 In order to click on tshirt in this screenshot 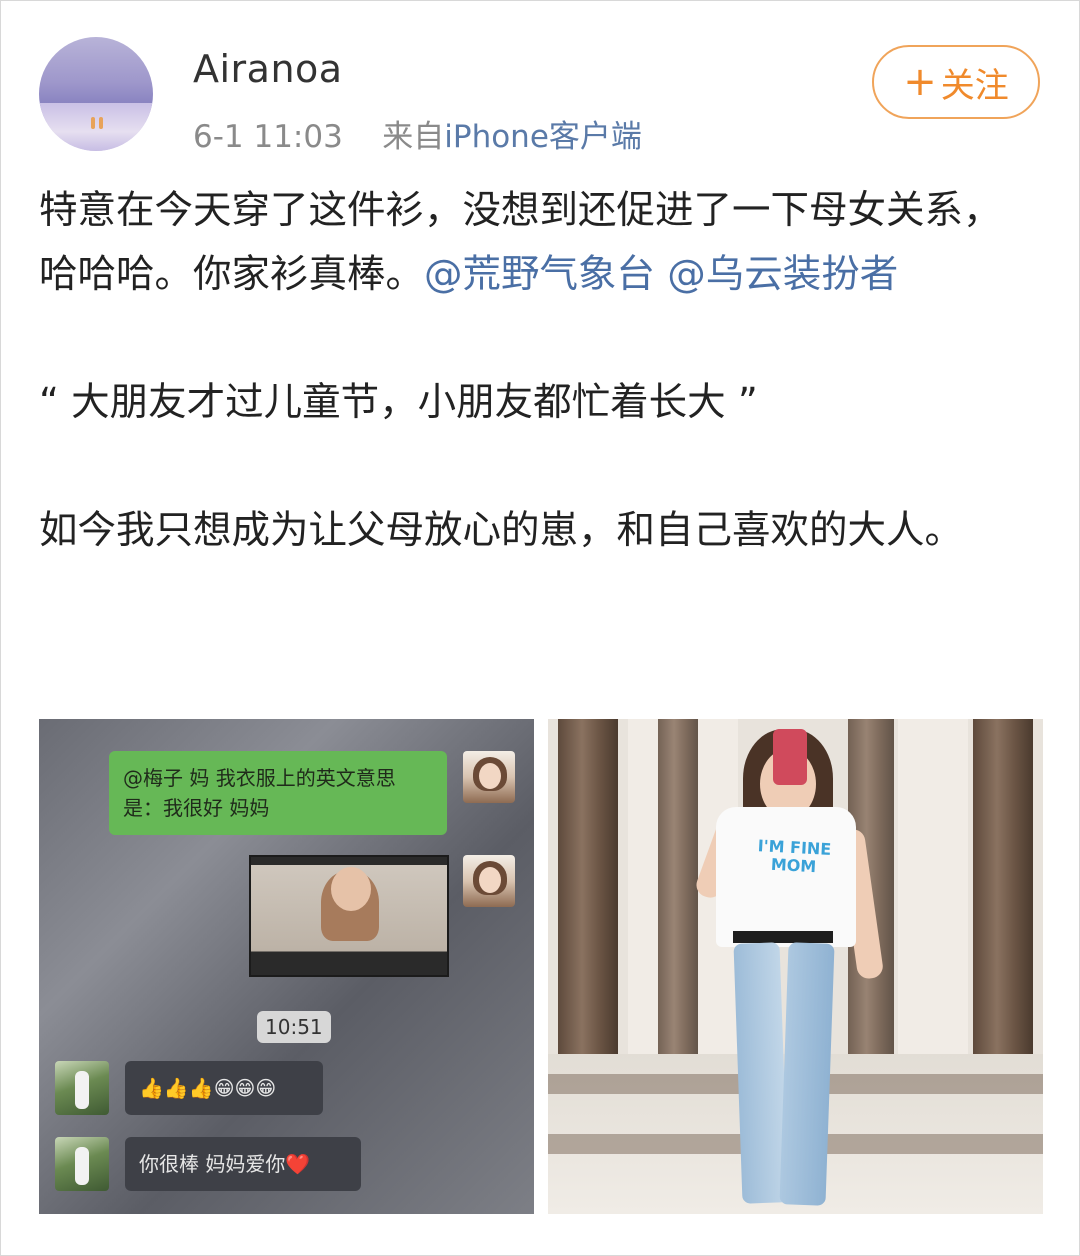, I will do `click(786, 877)`.